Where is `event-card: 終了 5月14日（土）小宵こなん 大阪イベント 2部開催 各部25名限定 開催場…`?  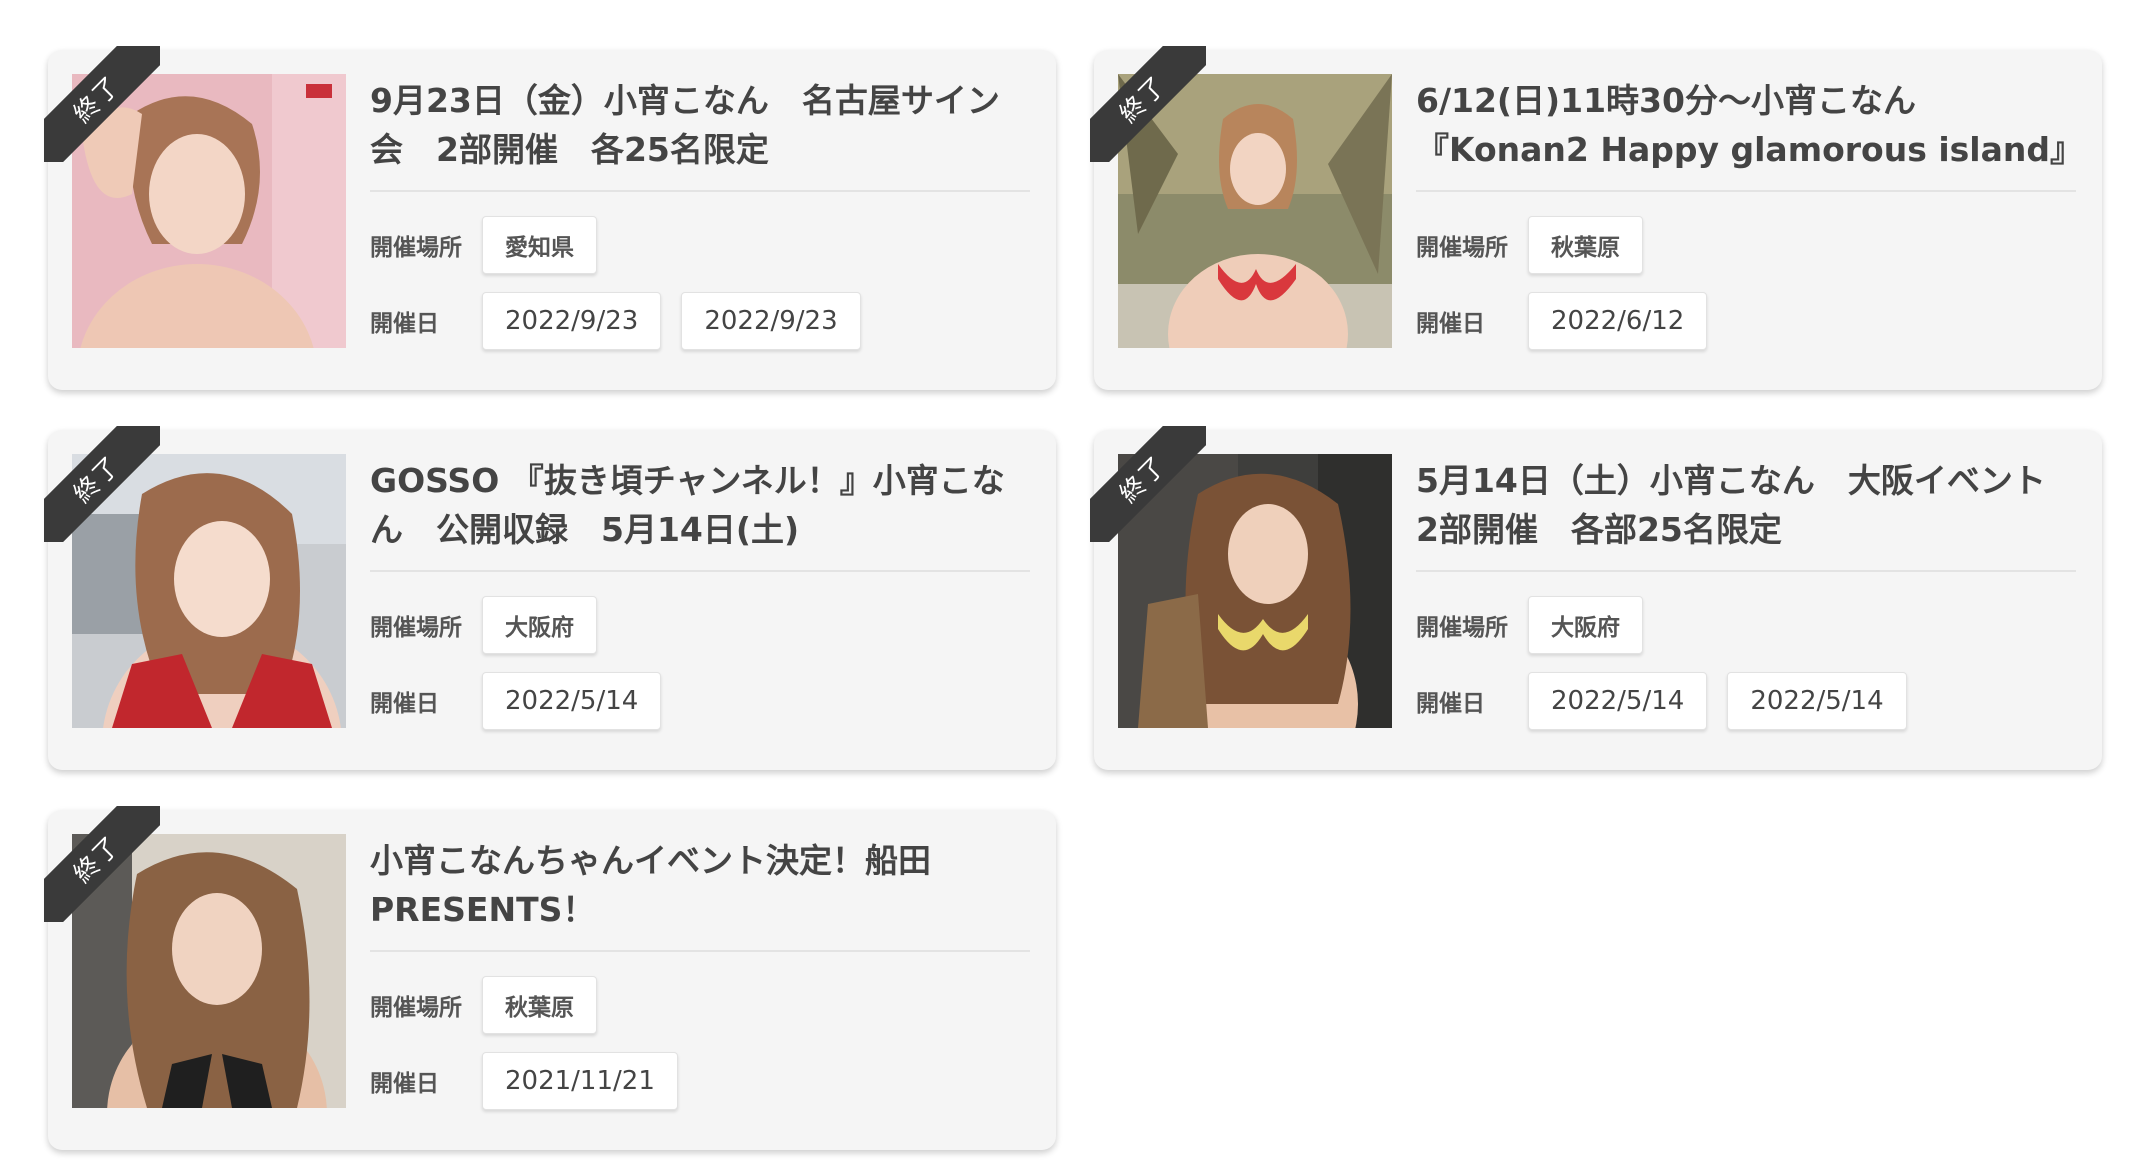 event-card: 終了 5月14日（土）小宵こなん 大阪イベント 2部開催 各部25名限定 開催場… is located at coordinates (1596, 598).